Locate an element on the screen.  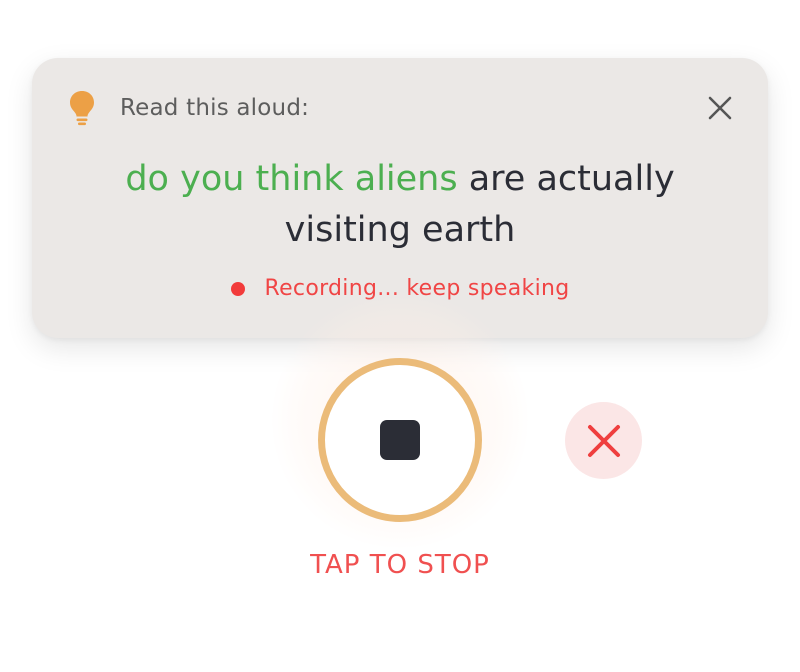
close-button is located at coordinates (720, 108).